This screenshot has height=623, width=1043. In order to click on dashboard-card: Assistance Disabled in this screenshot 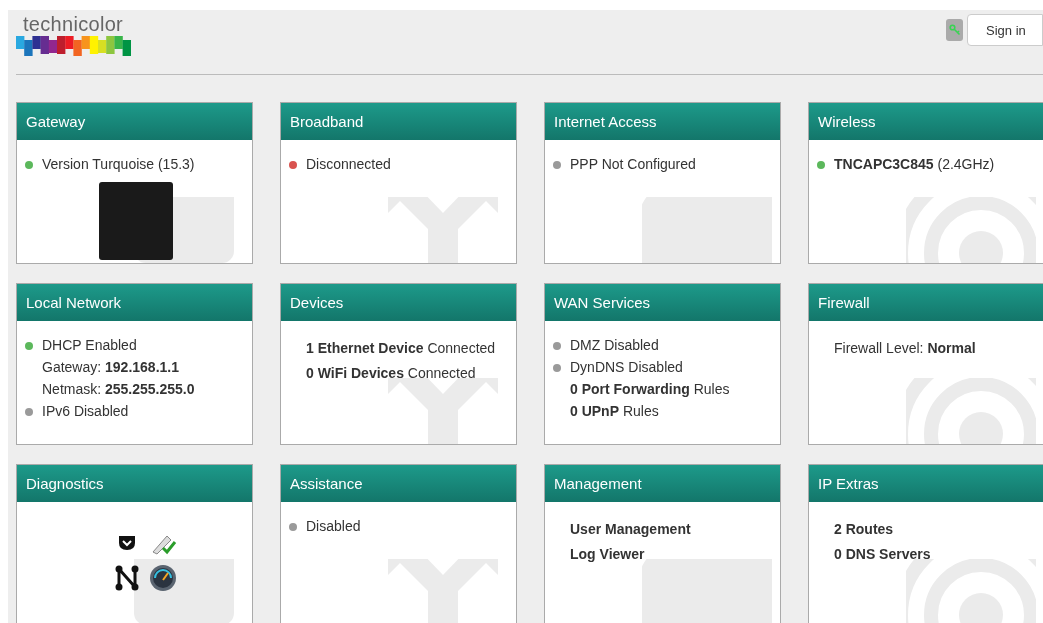, I will do `click(398, 543)`.